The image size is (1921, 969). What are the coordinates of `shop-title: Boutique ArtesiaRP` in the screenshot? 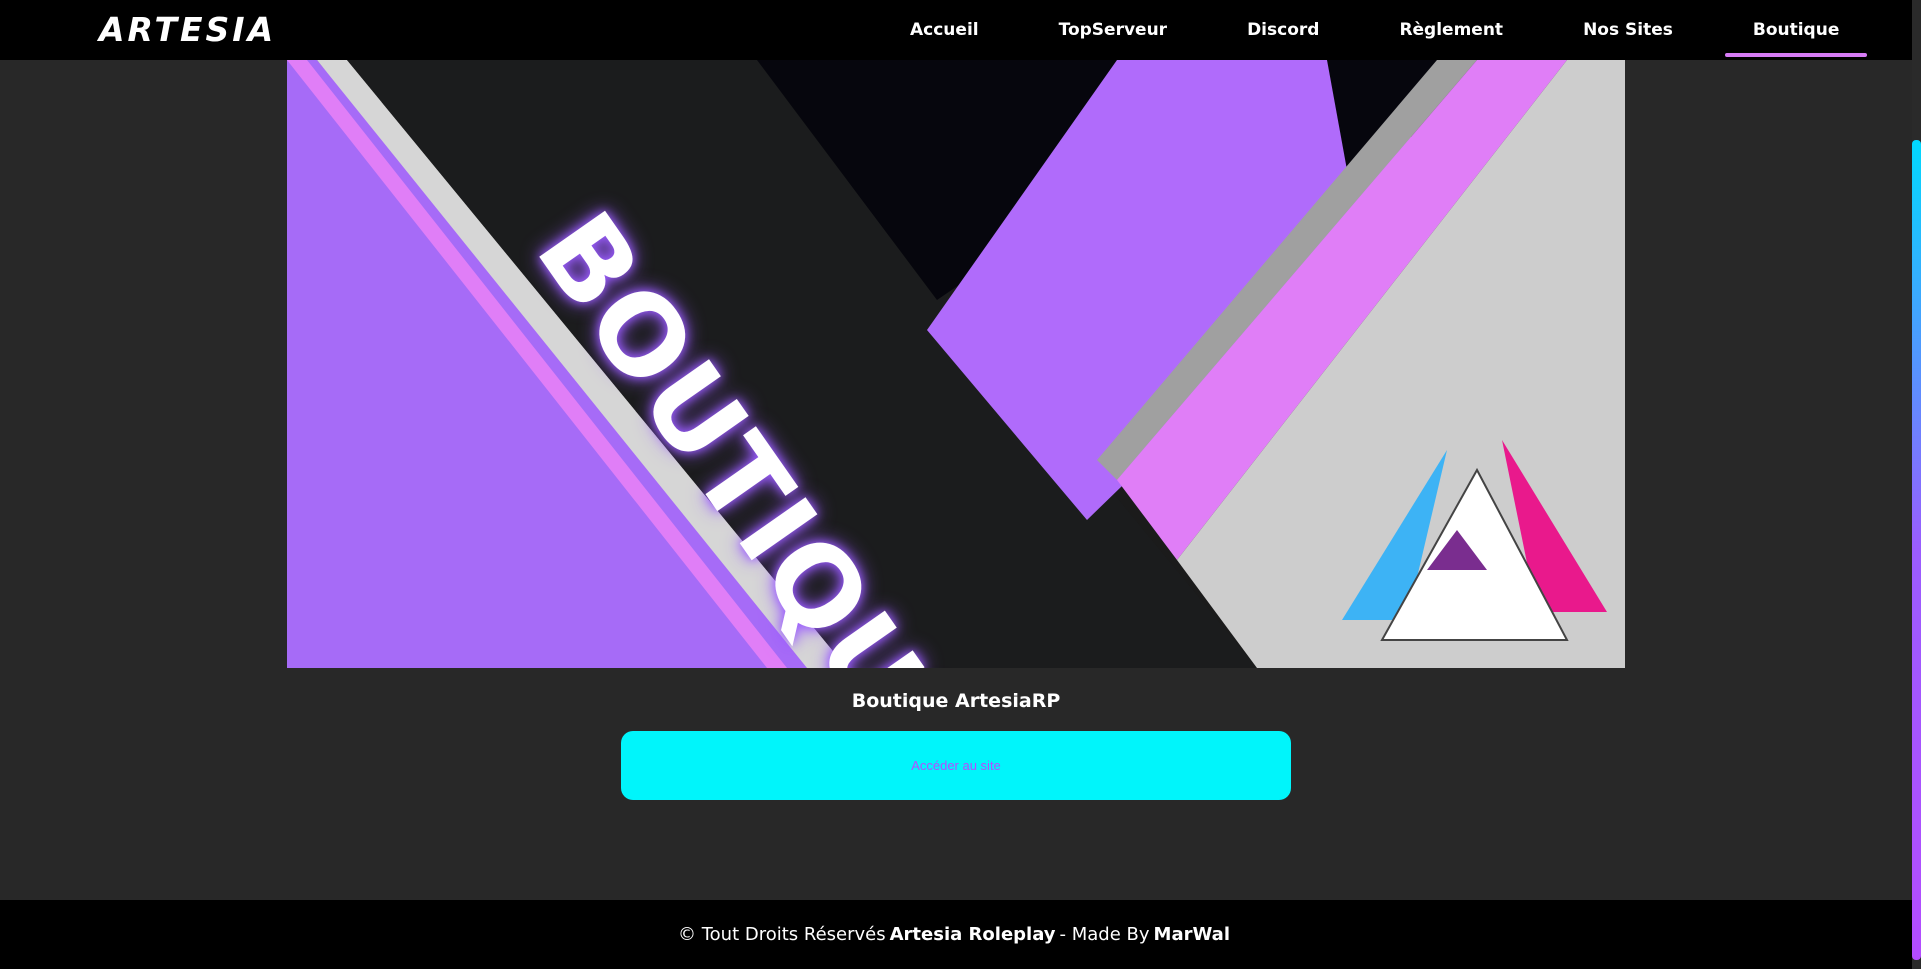 It's located at (956, 701).